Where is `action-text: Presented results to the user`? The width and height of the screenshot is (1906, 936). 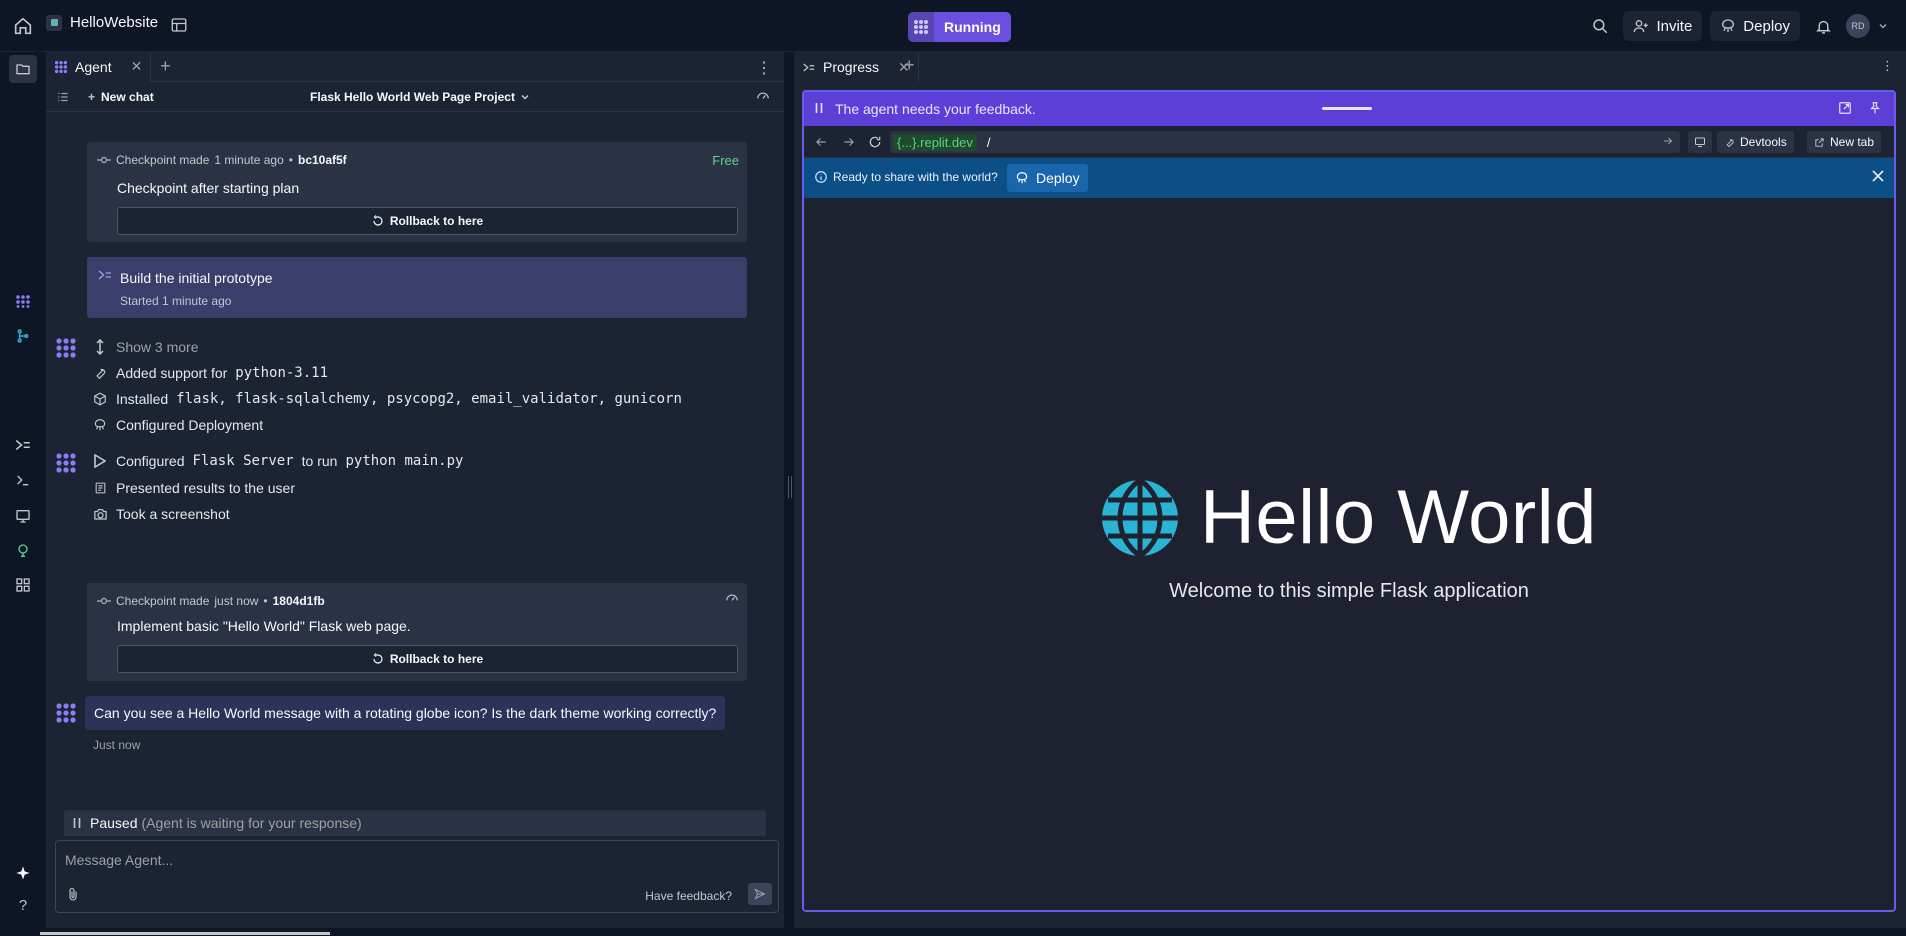
action-text: Presented results to the user is located at coordinates (205, 488).